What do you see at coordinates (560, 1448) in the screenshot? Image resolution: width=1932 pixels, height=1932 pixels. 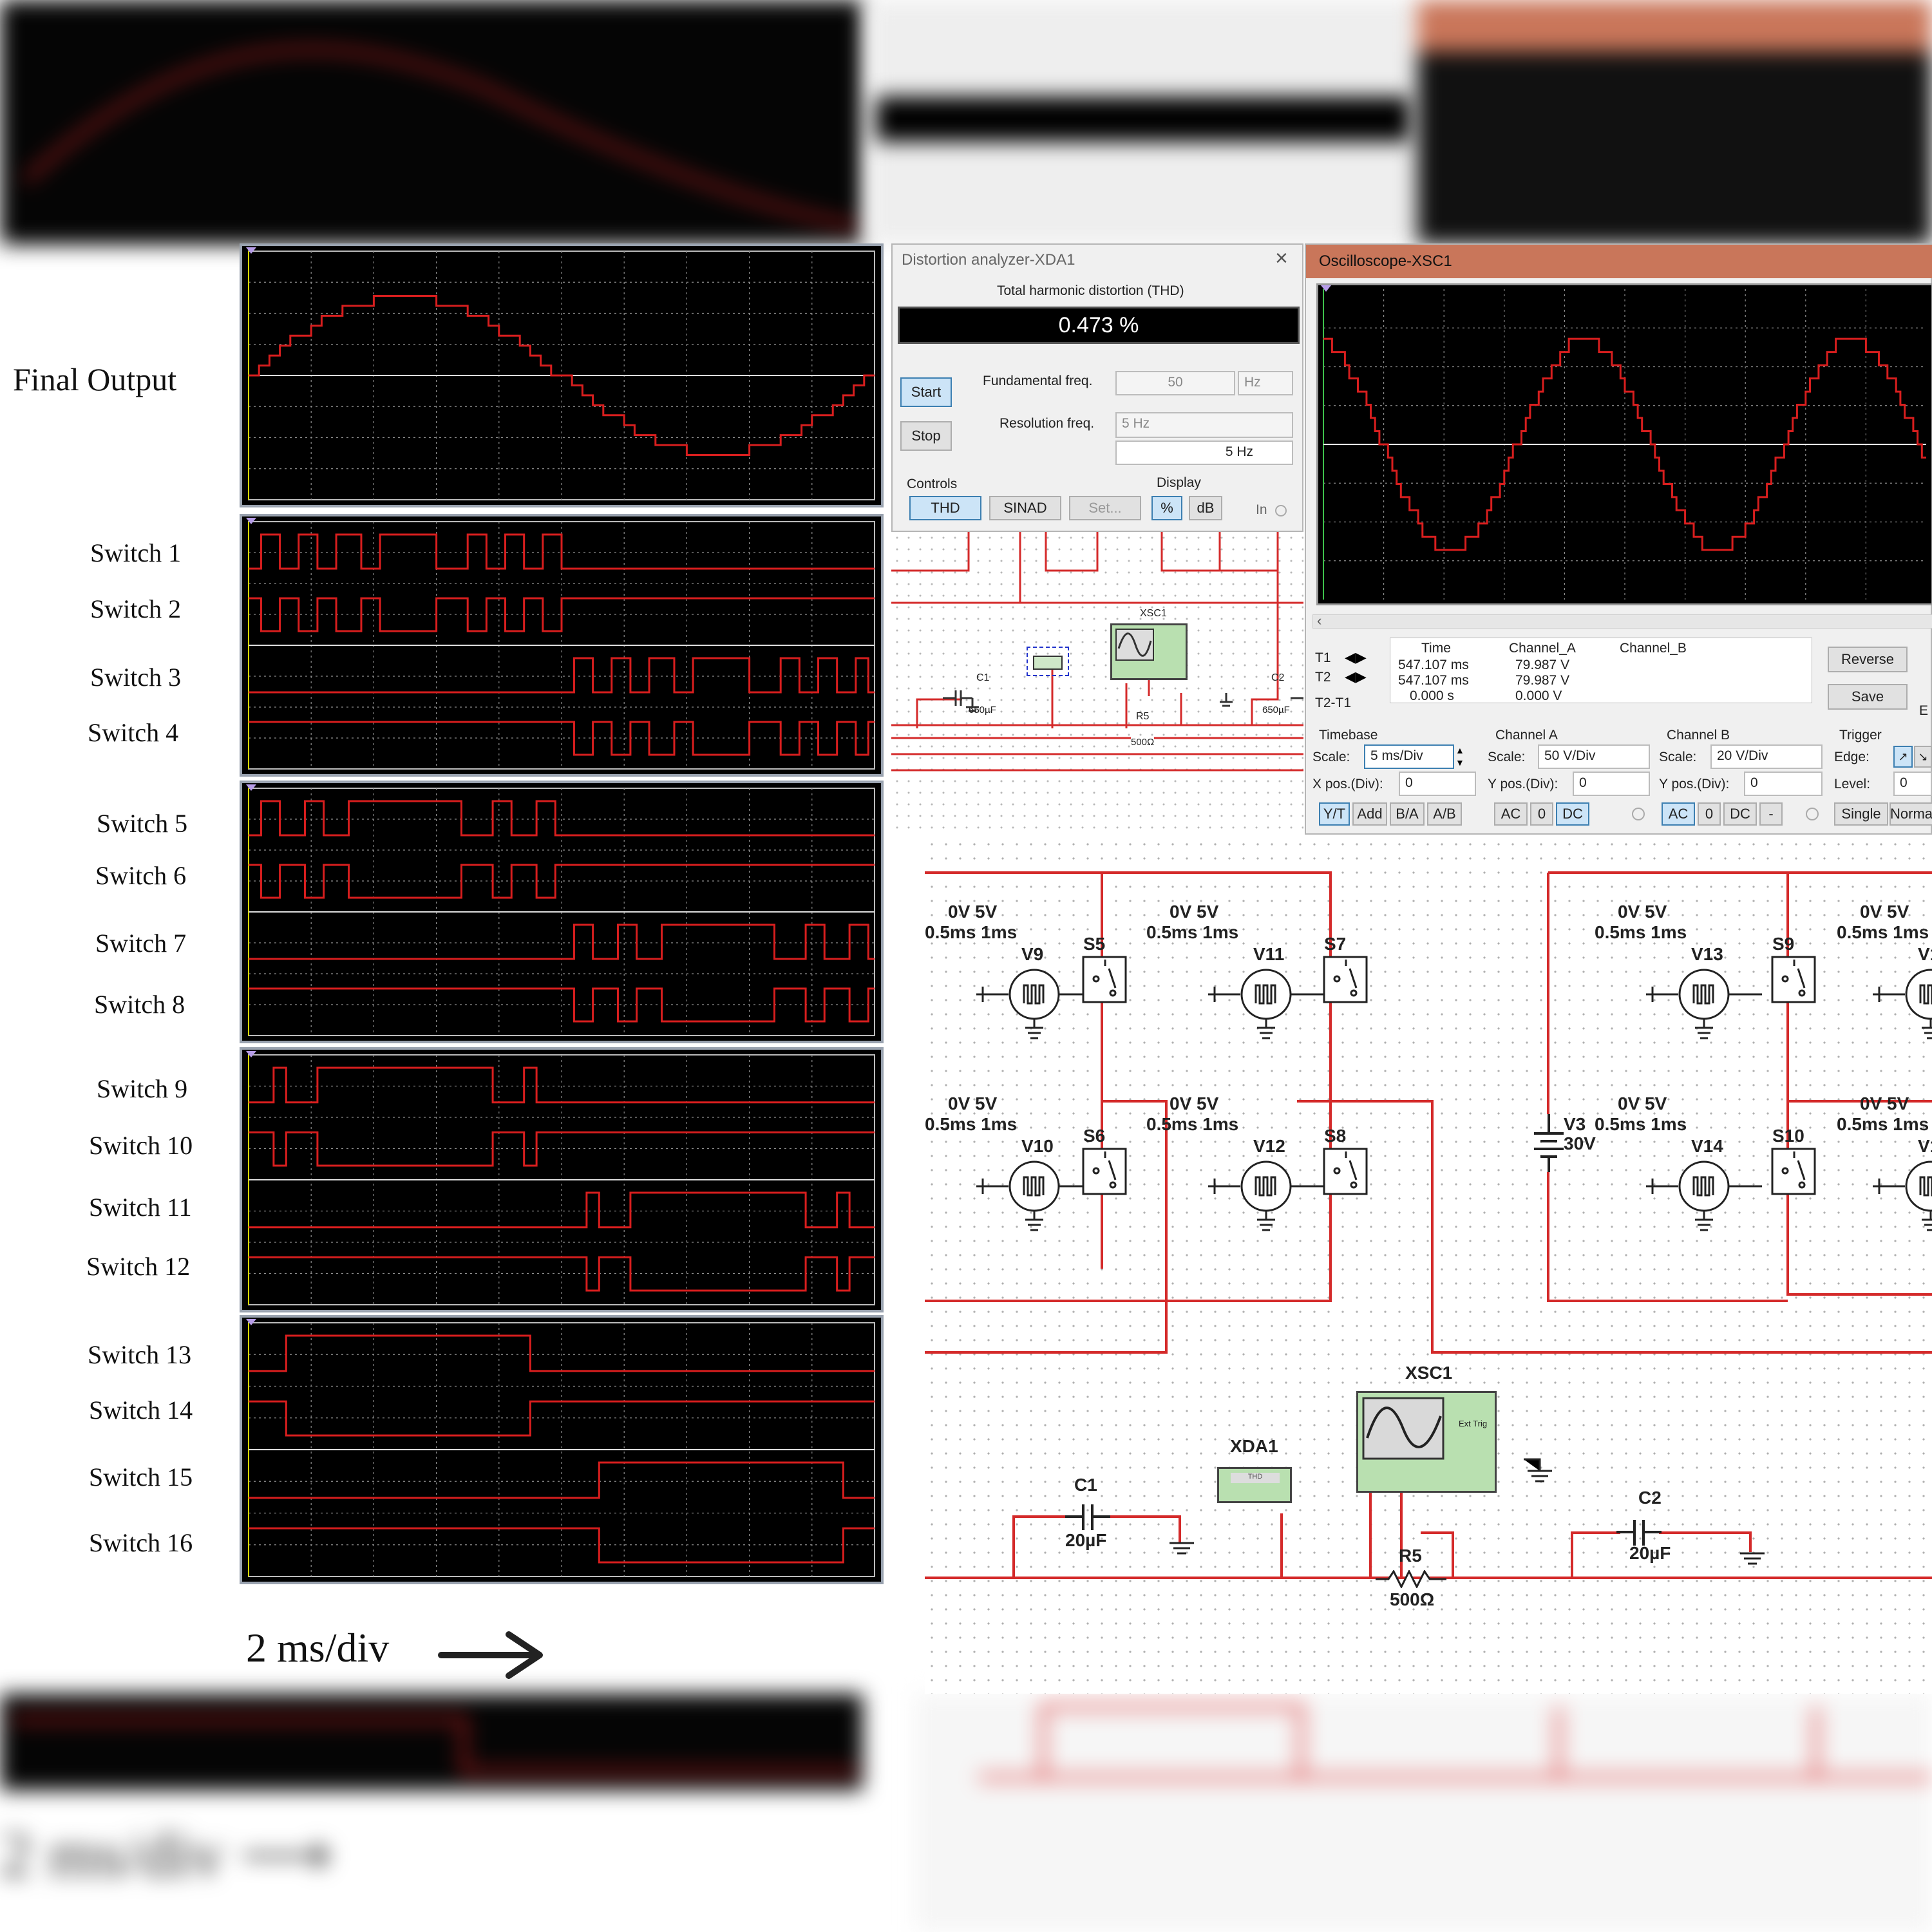 I see `switch-13-16-plot` at bounding box center [560, 1448].